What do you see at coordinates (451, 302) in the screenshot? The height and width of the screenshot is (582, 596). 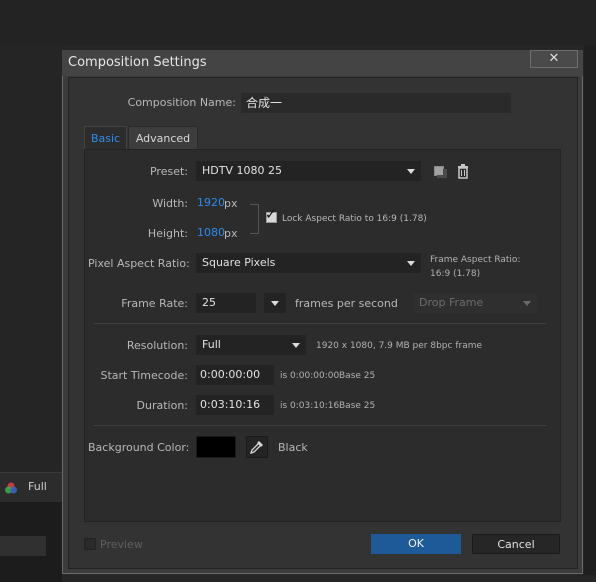 I see `drop-frame-value: Drop Frame` at bounding box center [451, 302].